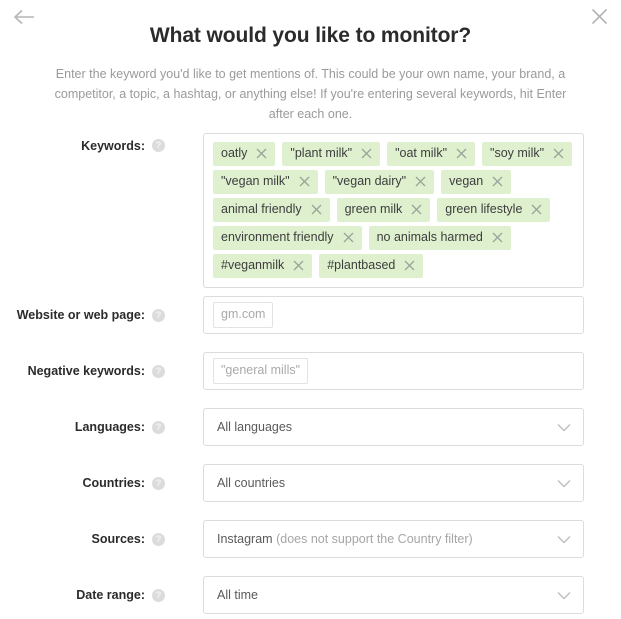  Describe the element at coordinates (429, 237) in the screenshot. I see `keyword-tag-label: no animals harmed` at that location.